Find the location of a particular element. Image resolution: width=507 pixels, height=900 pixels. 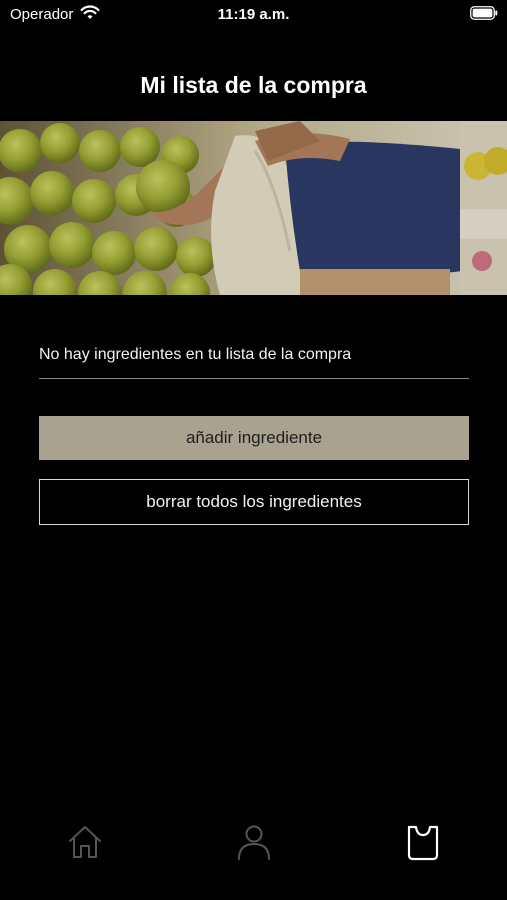

status-bar: Operador 11:19 a.m. is located at coordinates (253, 14).